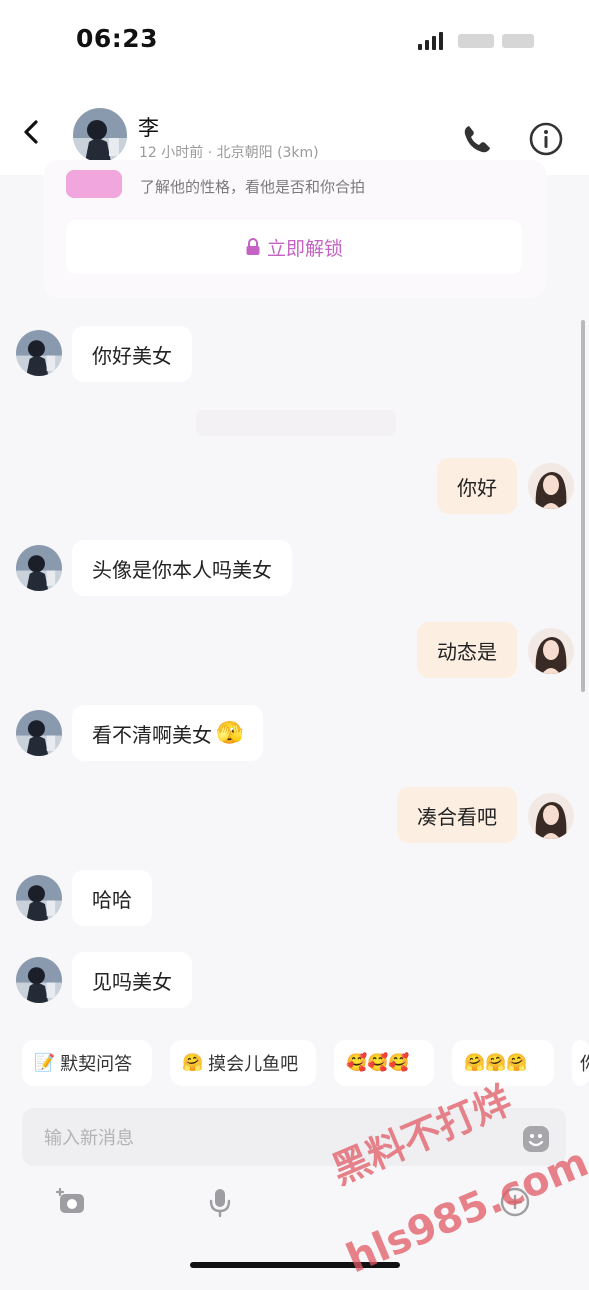  I want to click on message-text: 哈哈, so click(112, 899).